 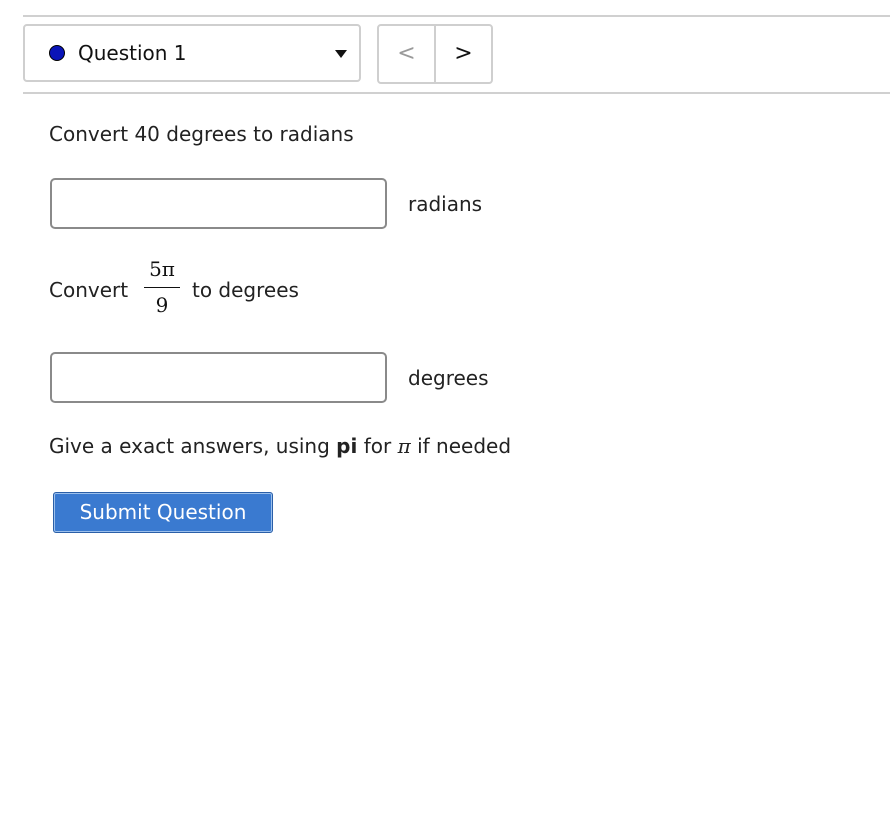 What do you see at coordinates (461, 446) in the screenshot?
I see `hint-text-end: if needed` at bounding box center [461, 446].